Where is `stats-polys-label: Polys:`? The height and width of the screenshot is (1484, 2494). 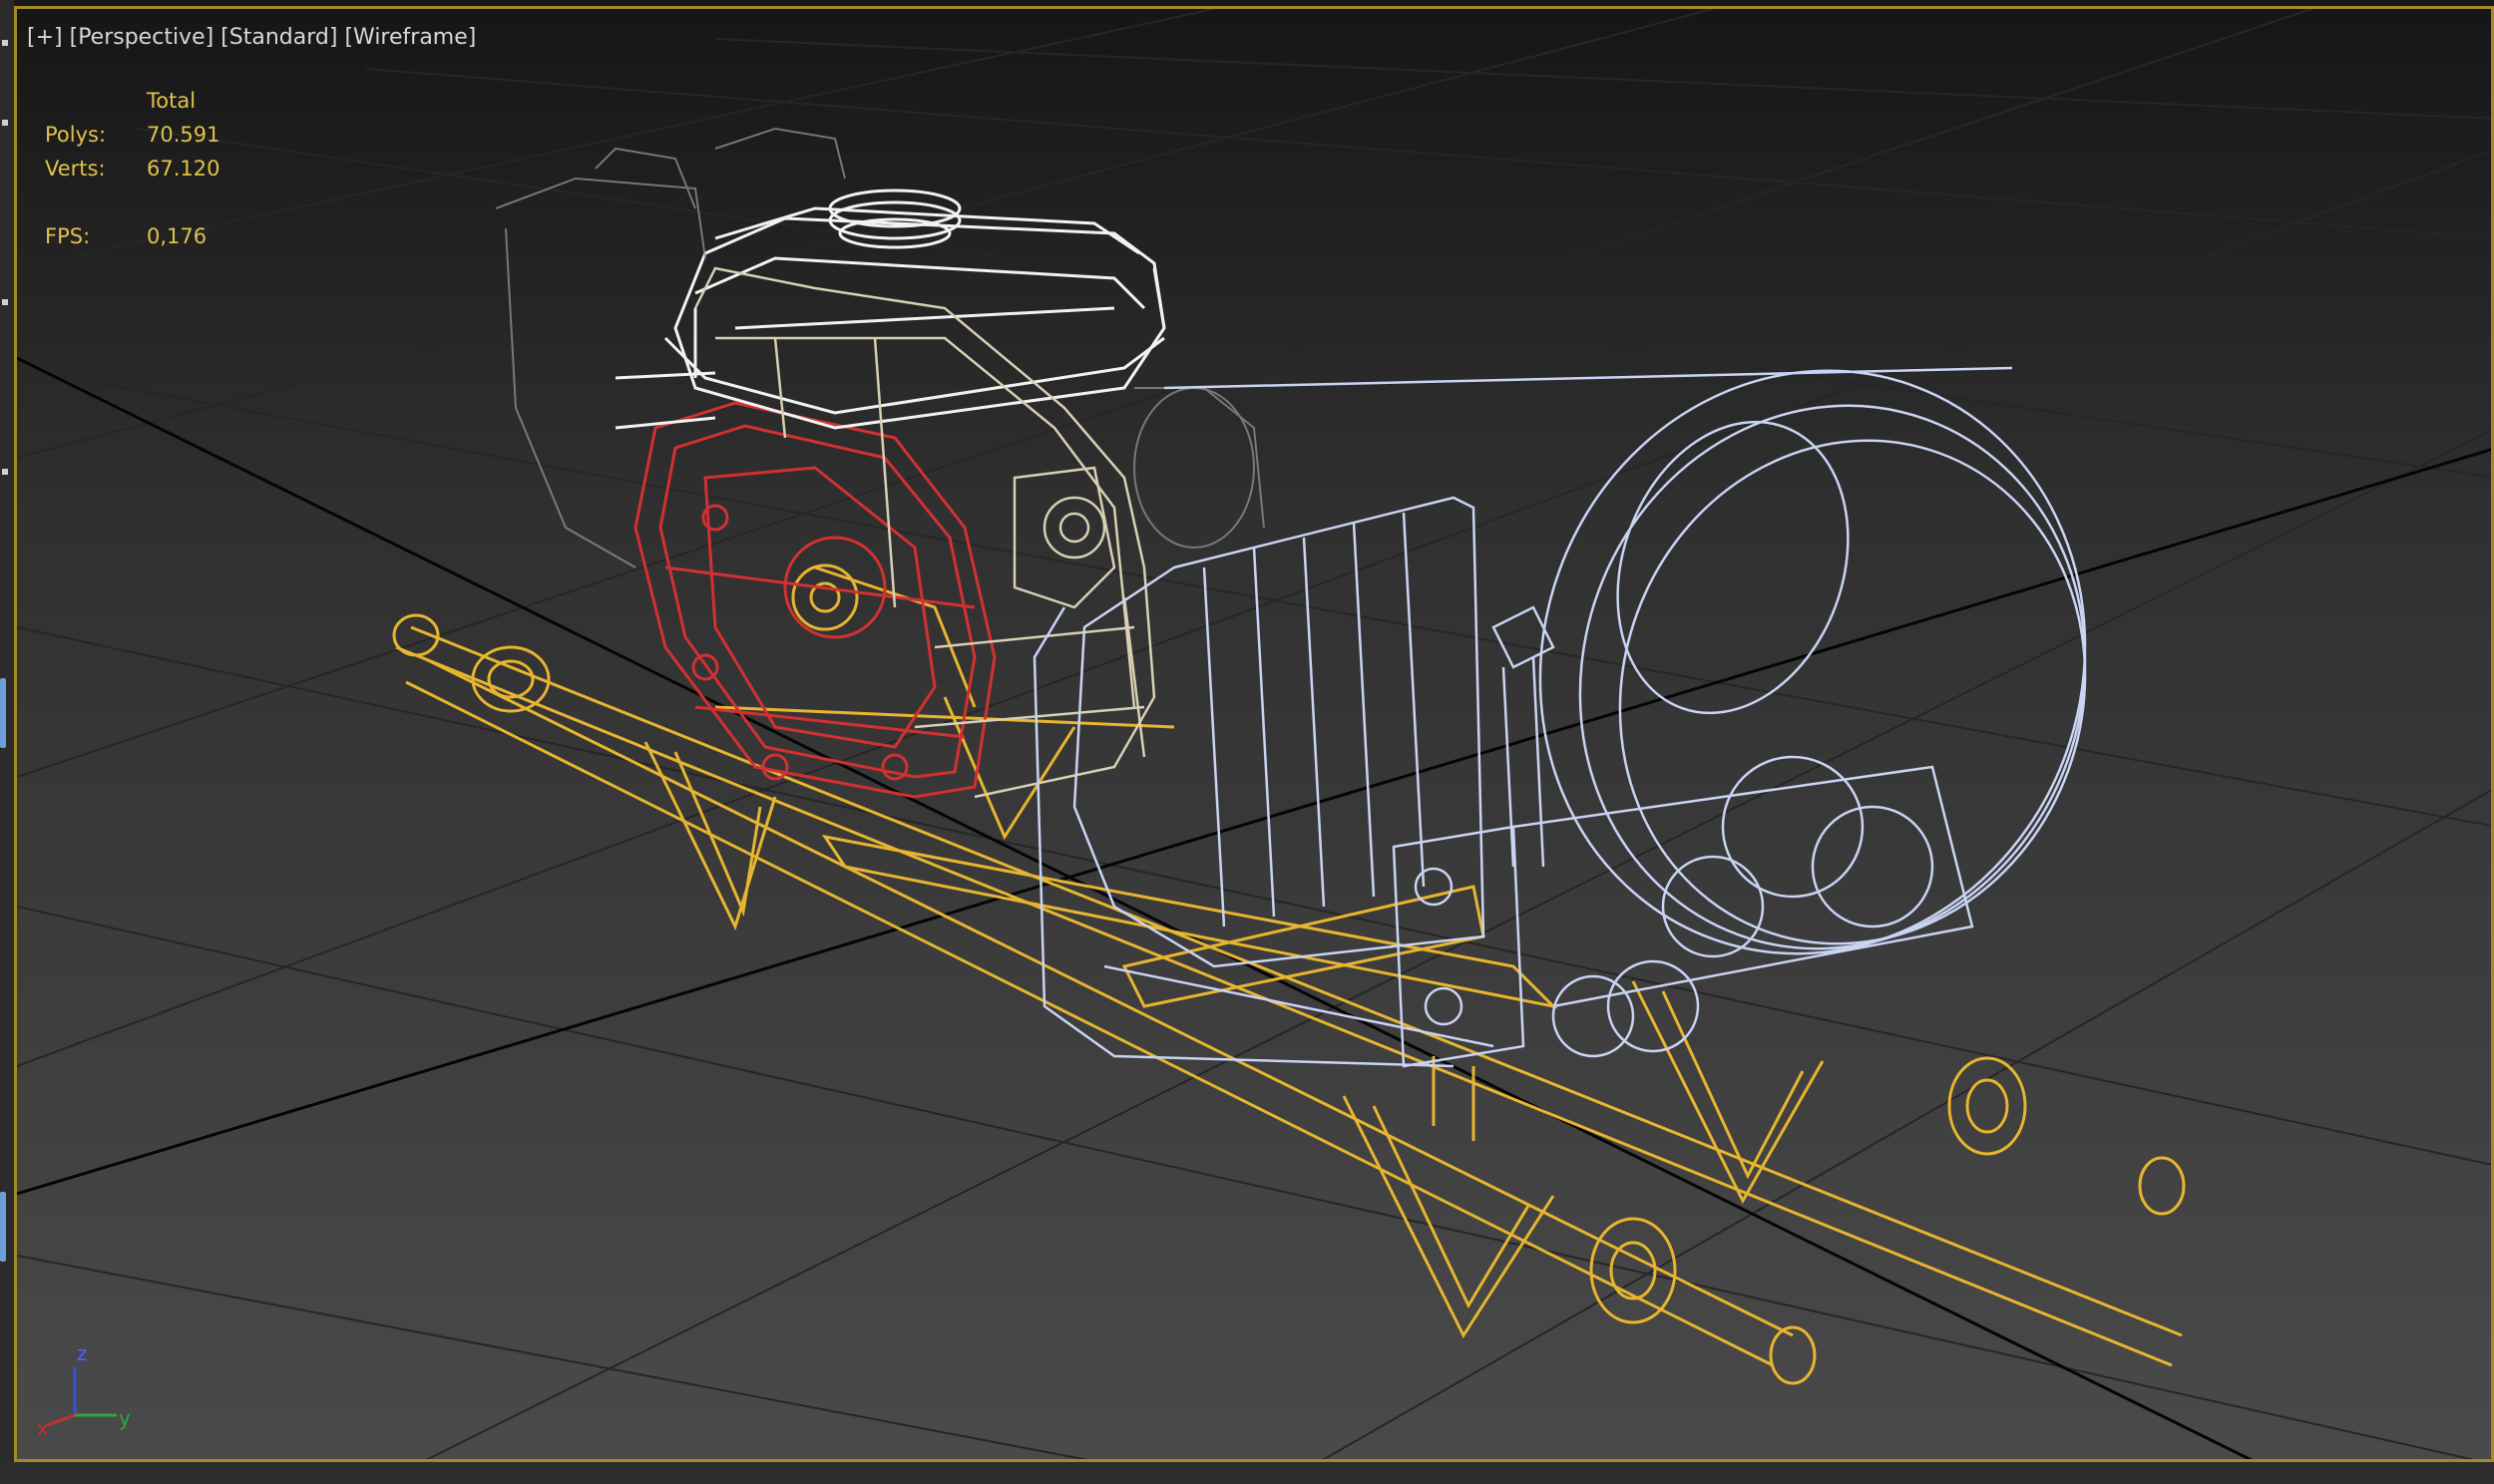 stats-polys-label: Polys: is located at coordinates (76, 135).